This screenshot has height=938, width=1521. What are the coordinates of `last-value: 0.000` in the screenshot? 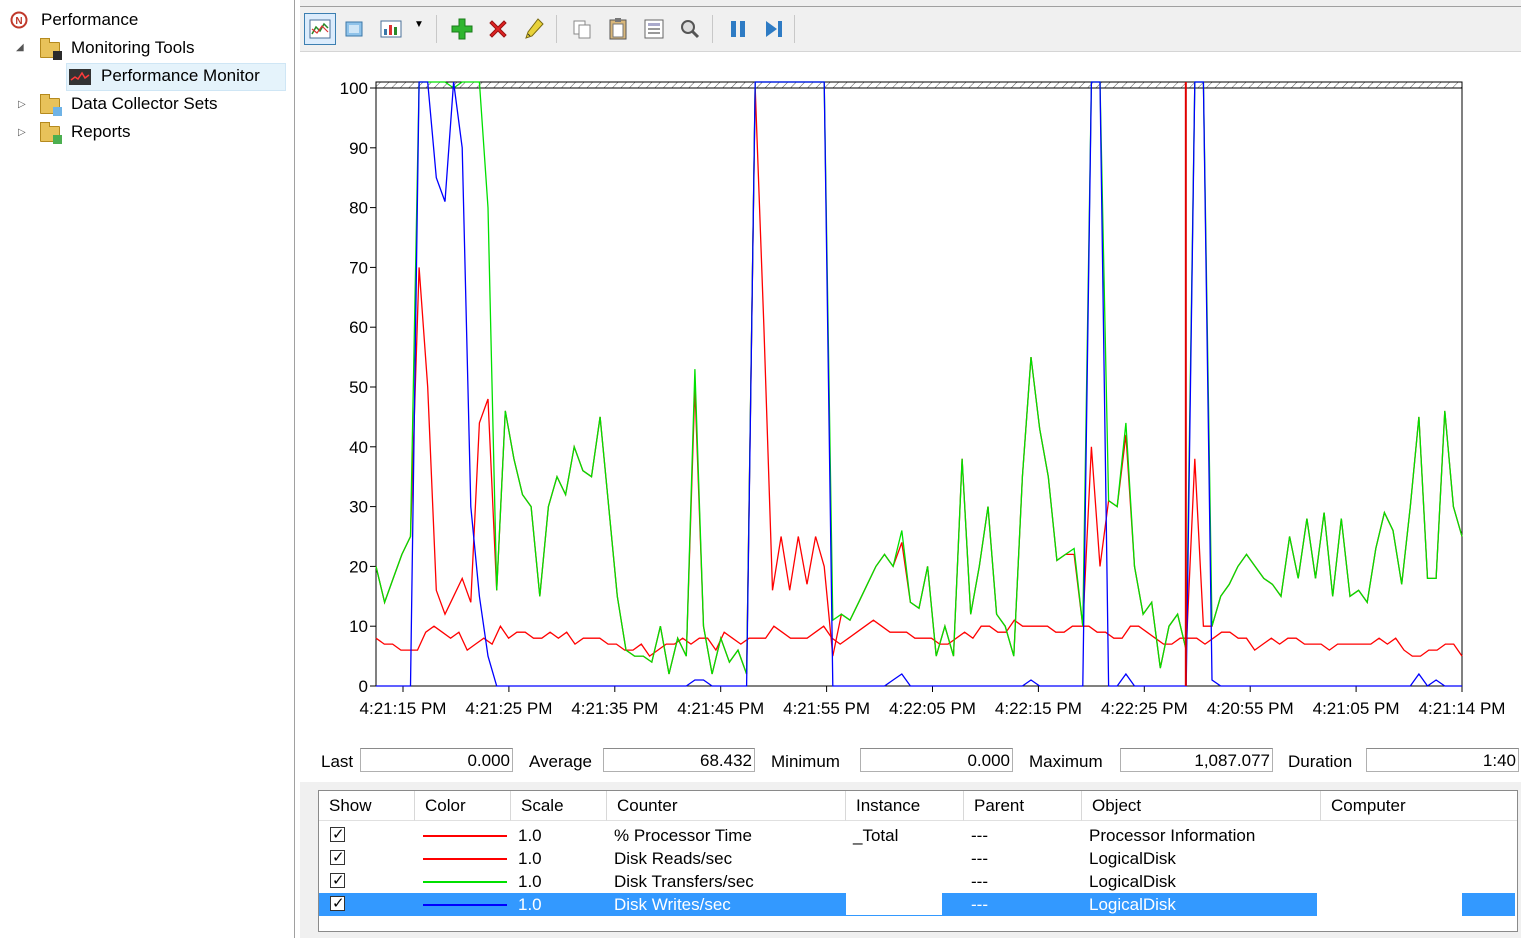 It's located at (436, 760).